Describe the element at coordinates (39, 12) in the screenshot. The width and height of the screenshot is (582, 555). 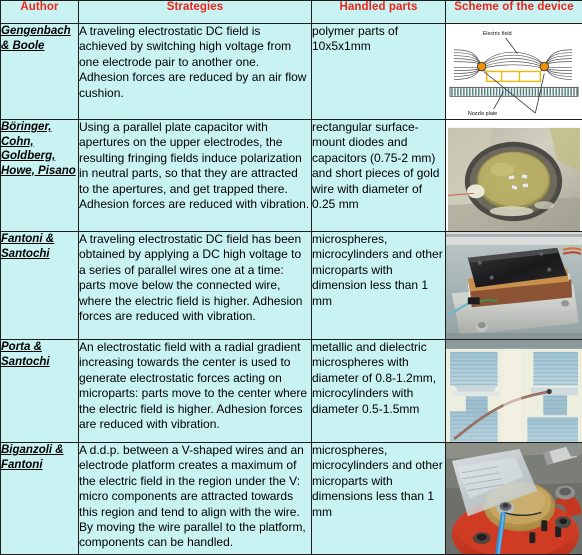
I see `column-header-author: Author` at that location.